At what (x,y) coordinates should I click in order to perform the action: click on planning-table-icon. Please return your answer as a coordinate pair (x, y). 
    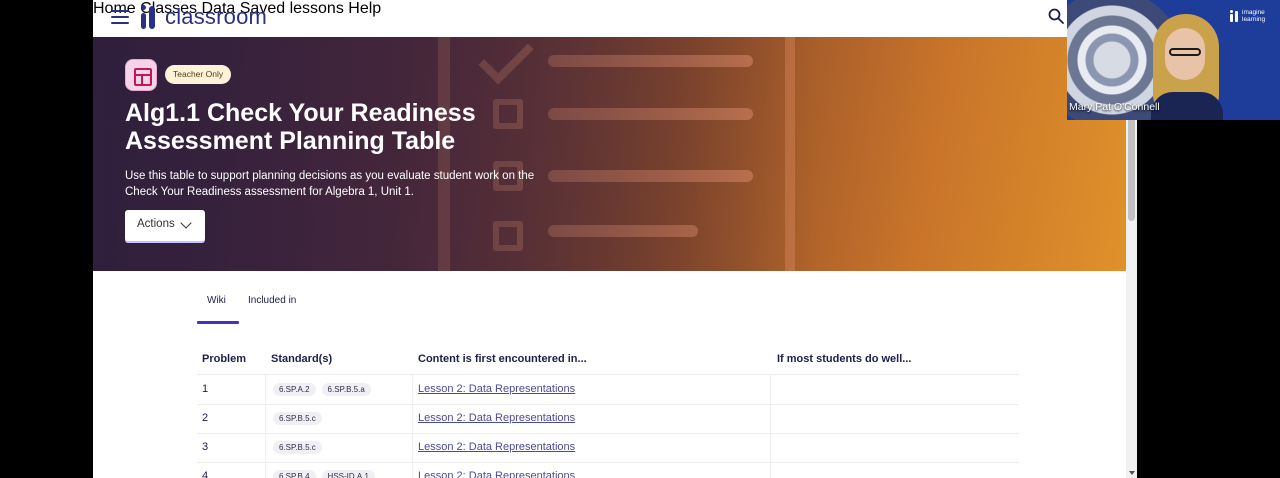
    Looking at the image, I should click on (141, 75).